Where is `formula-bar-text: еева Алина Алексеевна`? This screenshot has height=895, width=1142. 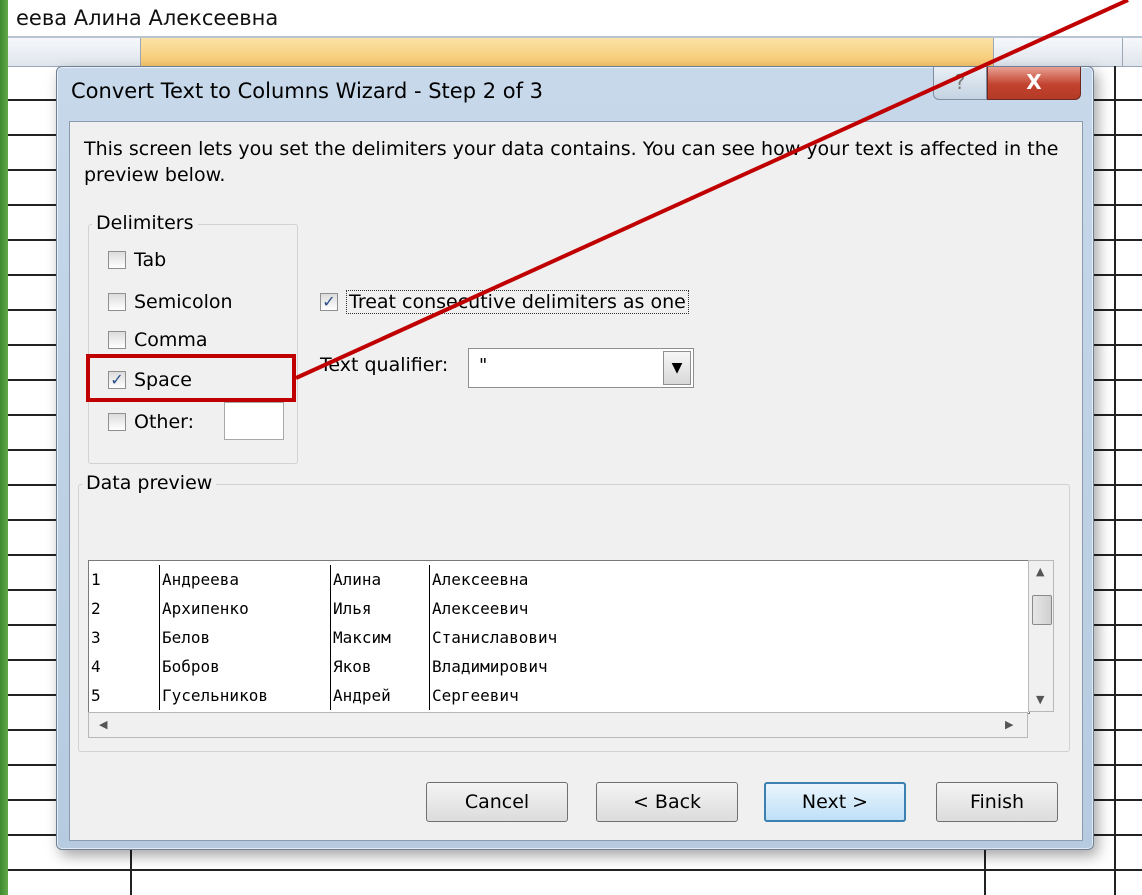 formula-bar-text: еева Алина Алексеевна is located at coordinates (147, 18).